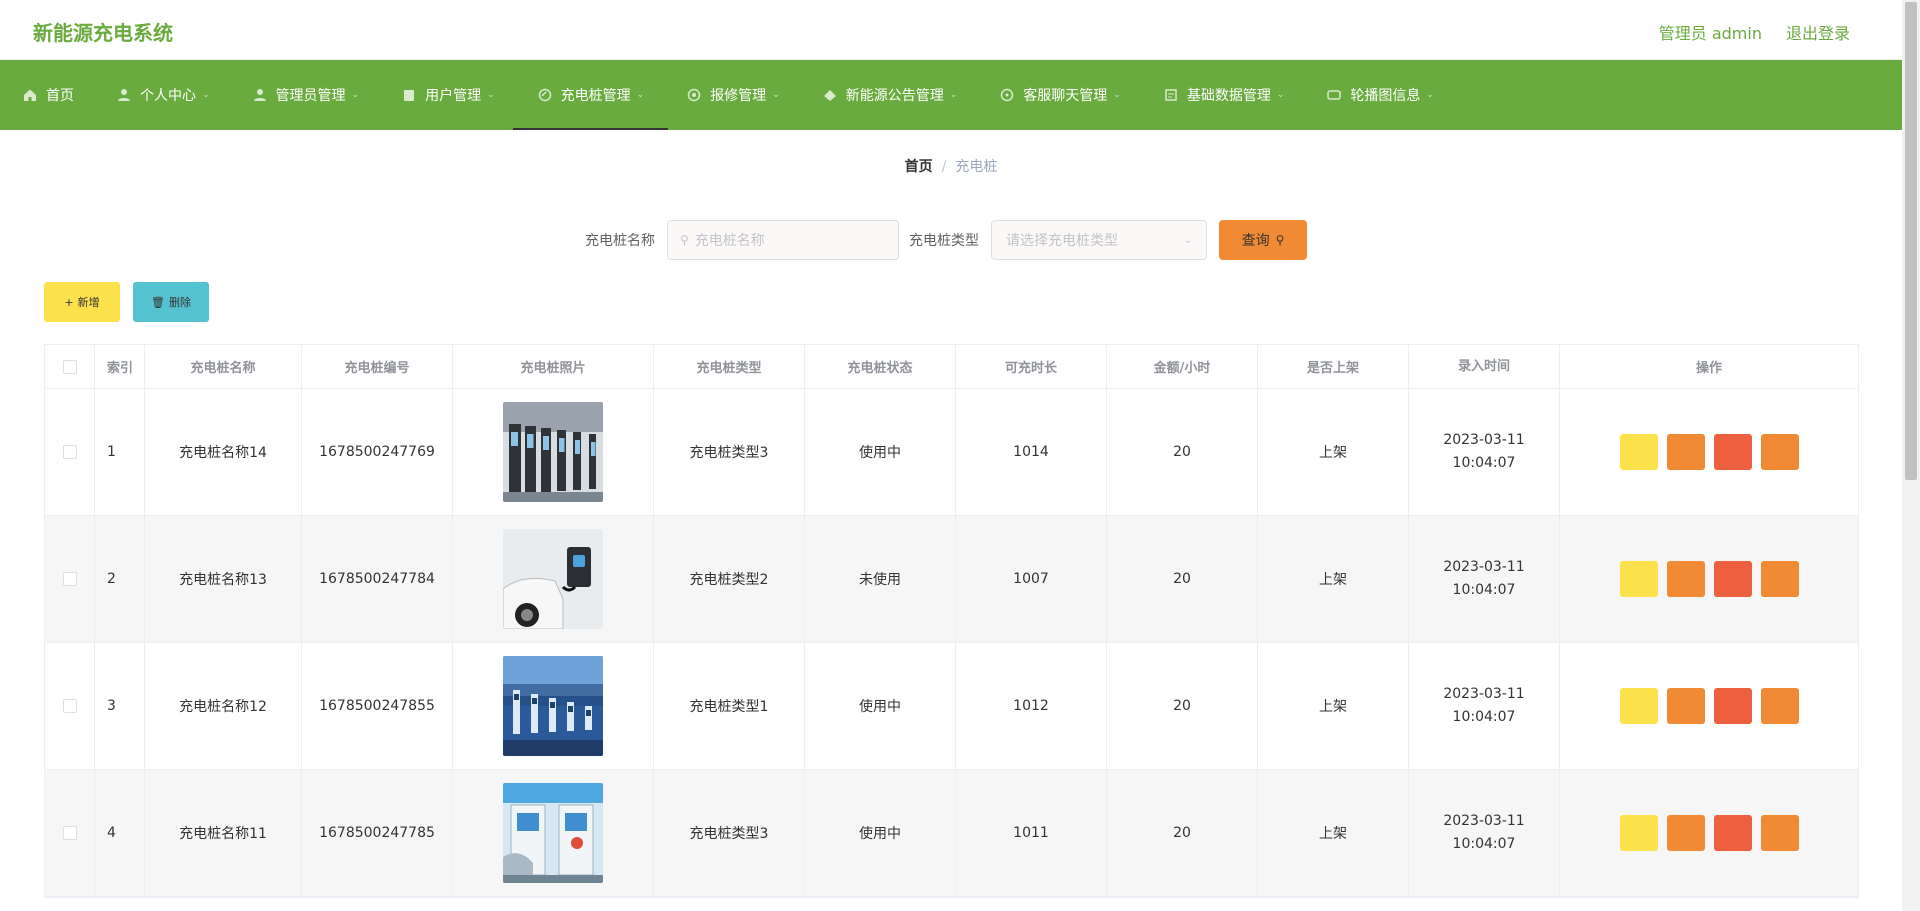 The width and height of the screenshot is (1920, 911). Describe the element at coordinates (729, 241) in the screenshot. I see `name-search-placeholder: 充电桩名称` at that location.